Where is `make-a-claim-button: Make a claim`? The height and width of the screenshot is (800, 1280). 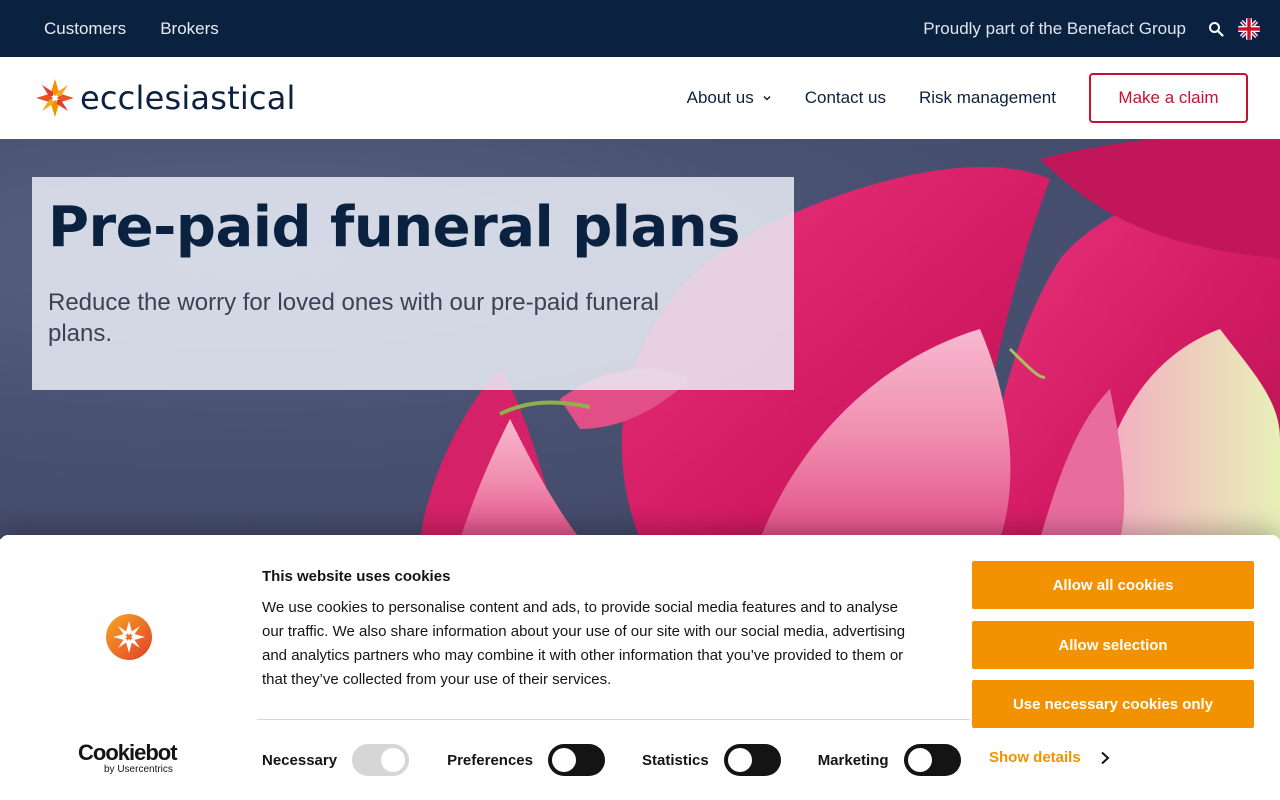 make-a-claim-button: Make a claim is located at coordinates (1168, 98).